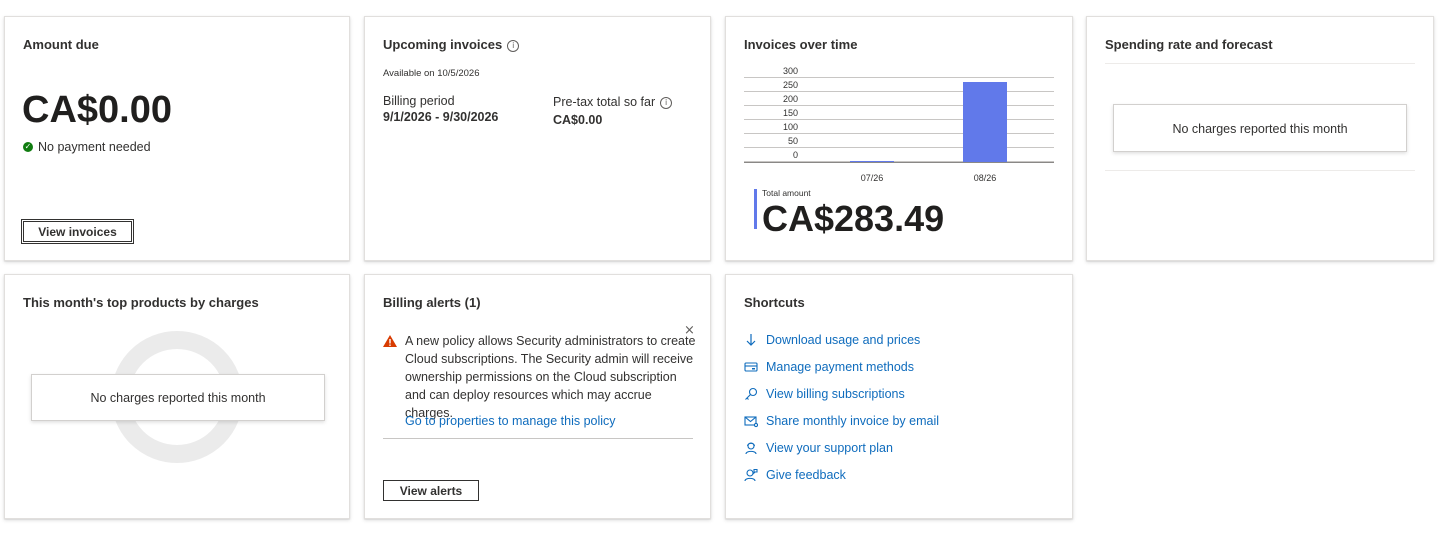 The height and width of the screenshot is (557, 1443). Describe the element at coordinates (578, 120) in the screenshot. I see `pretax-value: CA$0.00` at that location.